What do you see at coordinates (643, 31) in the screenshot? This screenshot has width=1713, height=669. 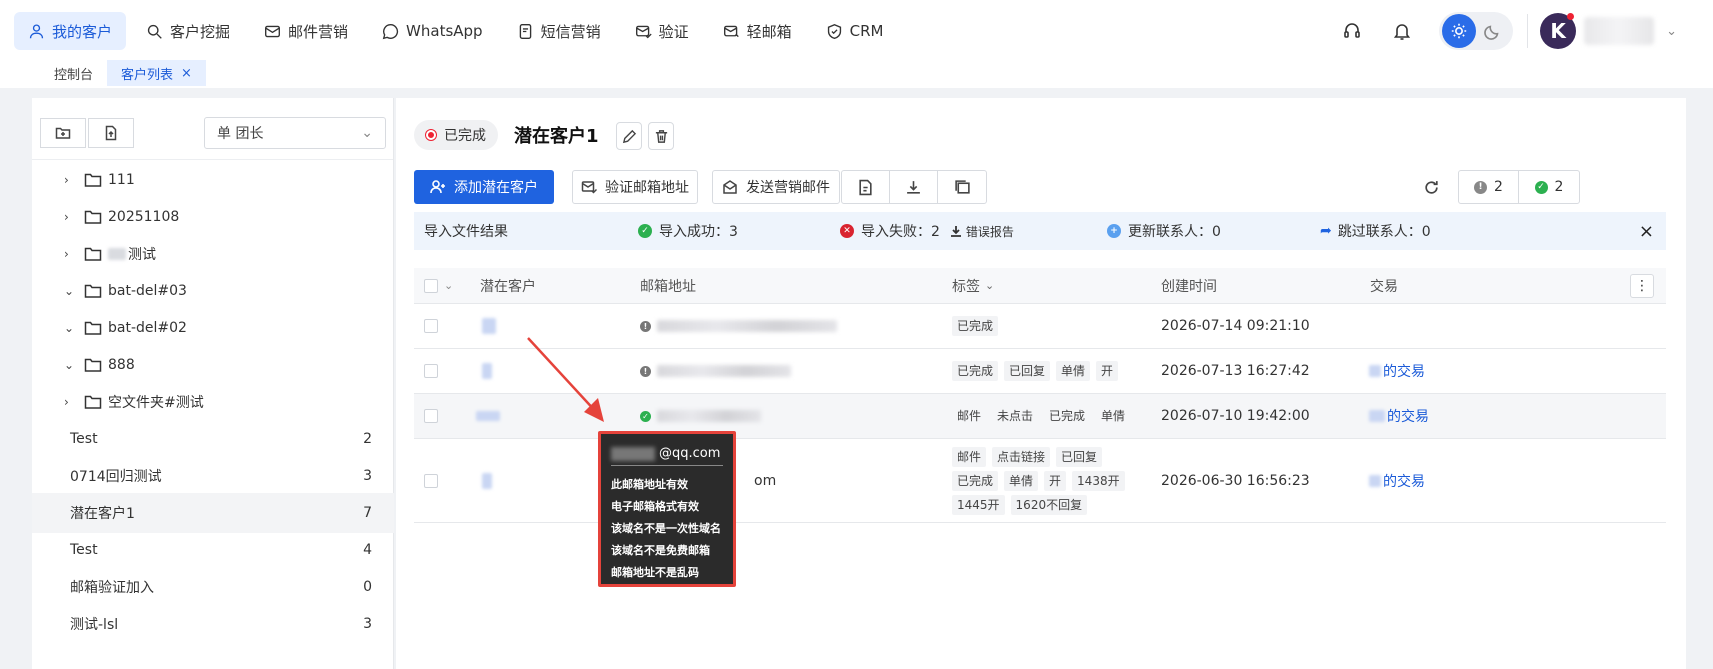 I see `mail-check-icon` at bounding box center [643, 31].